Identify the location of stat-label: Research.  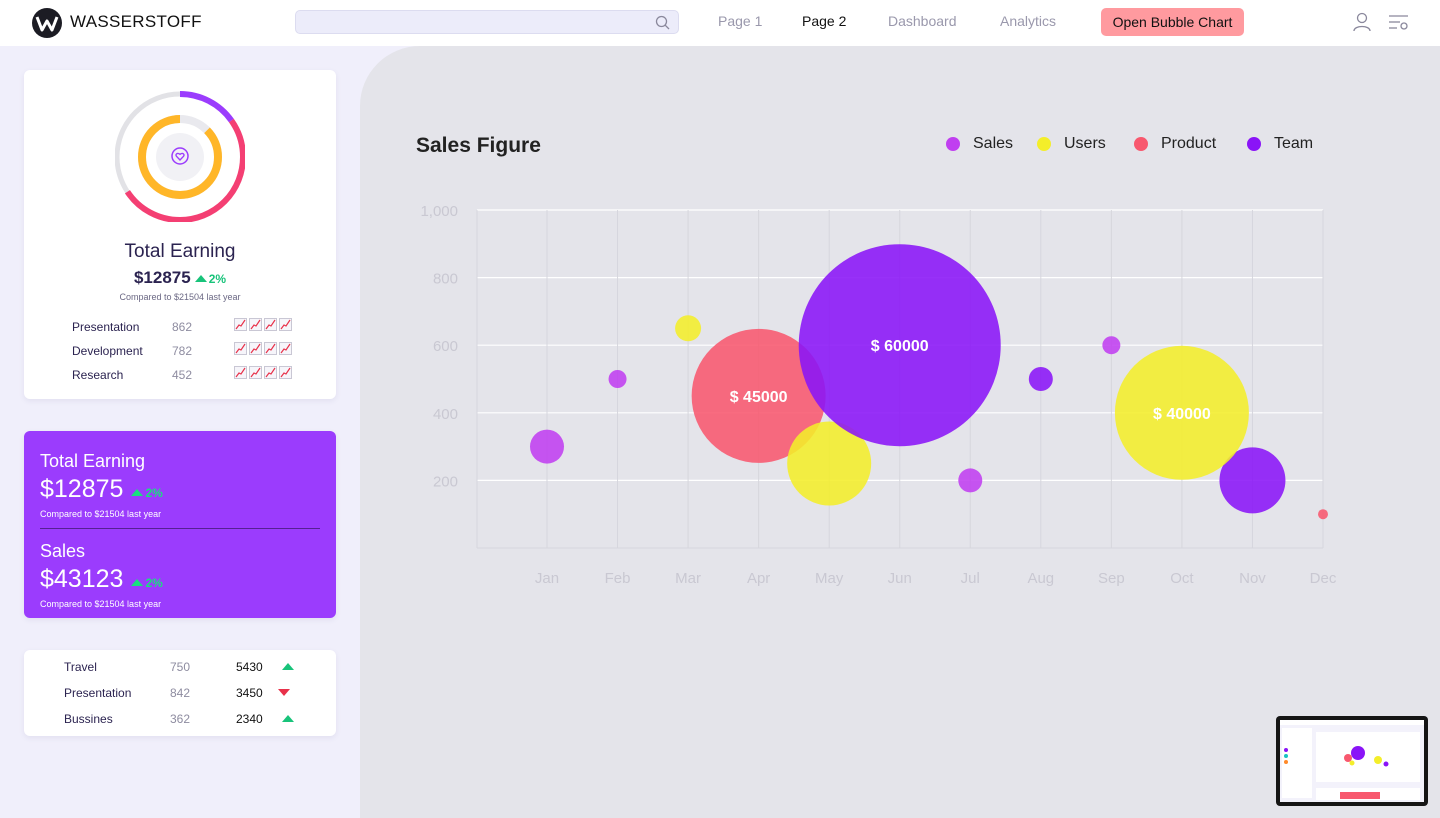
(98, 375).